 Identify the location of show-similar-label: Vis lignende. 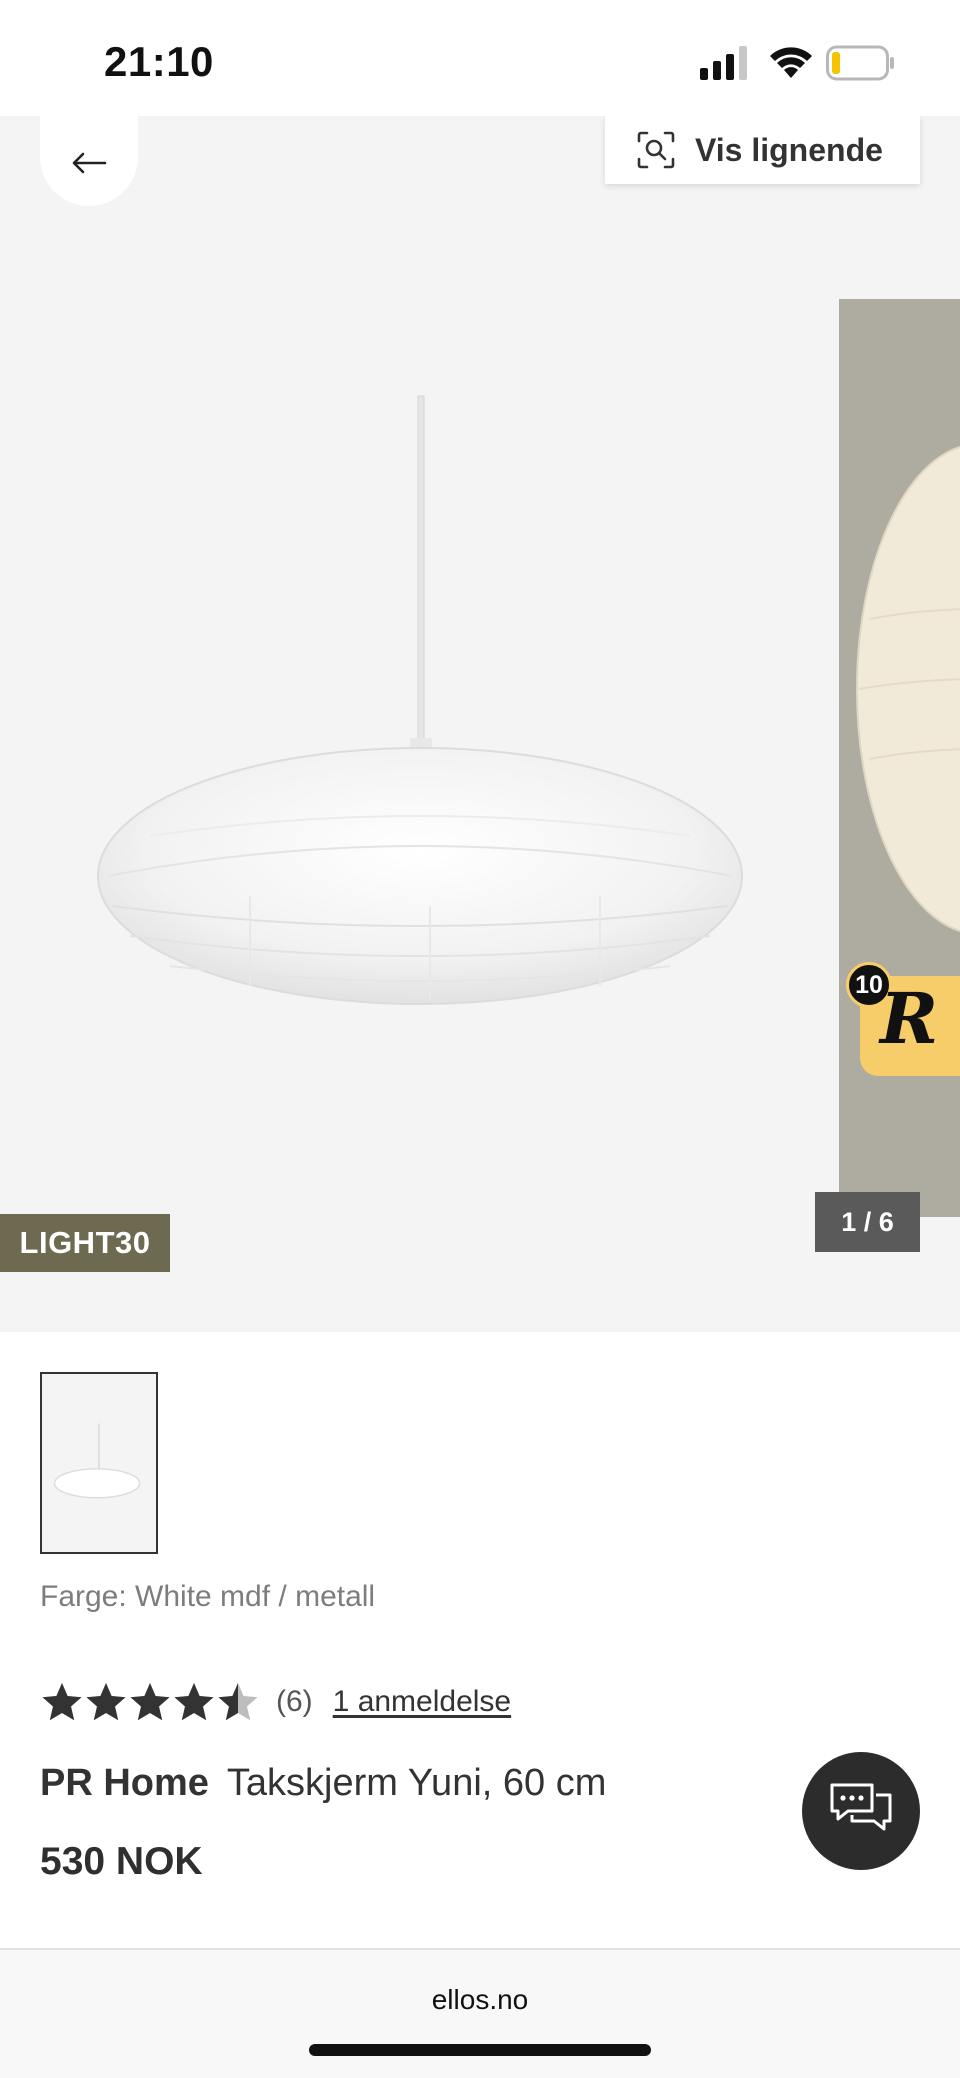
(789, 149).